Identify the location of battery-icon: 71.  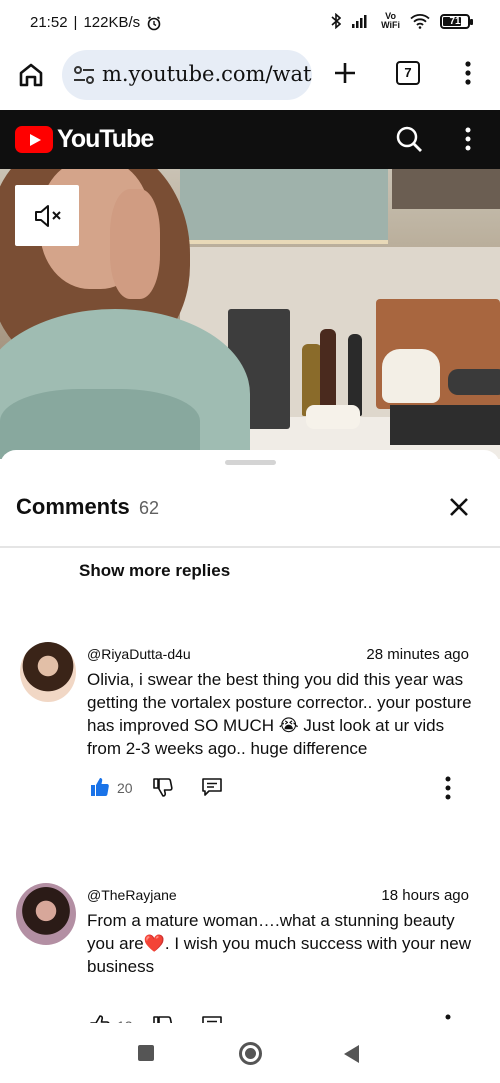
(456, 21).